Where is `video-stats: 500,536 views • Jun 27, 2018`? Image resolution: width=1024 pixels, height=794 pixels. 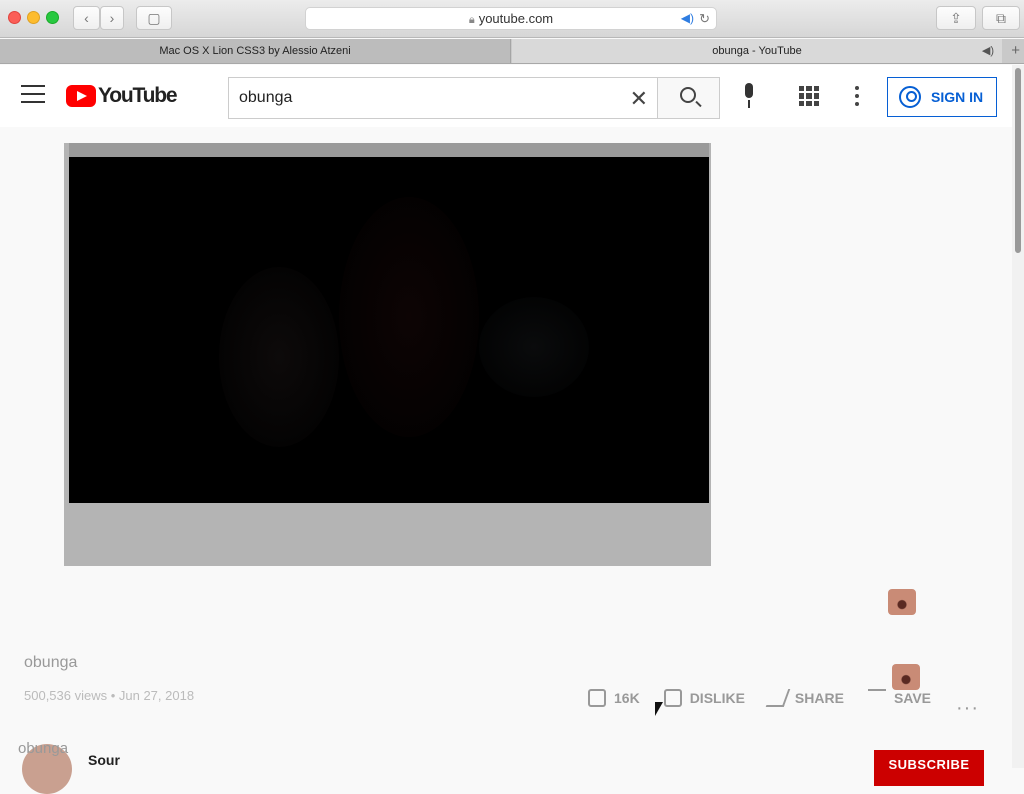 video-stats: 500,536 views • Jun 27, 2018 is located at coordinates (109, 695).